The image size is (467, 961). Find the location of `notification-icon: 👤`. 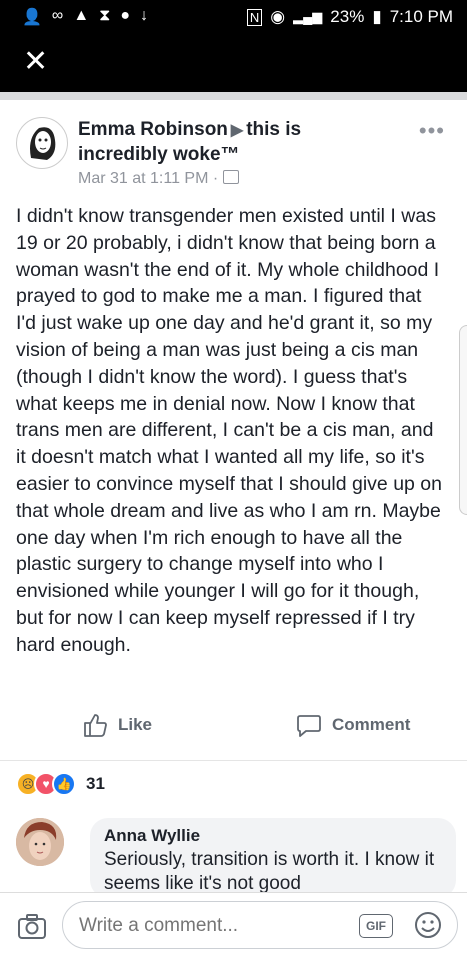

notification-icon: 👤 is located at coordinates (32, 17).